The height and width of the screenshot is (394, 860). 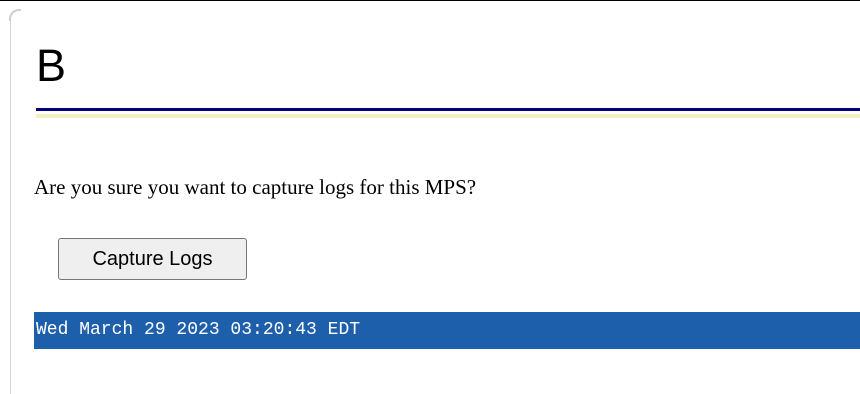 What do you see at coordinates (152, 259) in the screenshot?
I see `capture-logs-button: Capture Logs` at bounding box center [152, 259].